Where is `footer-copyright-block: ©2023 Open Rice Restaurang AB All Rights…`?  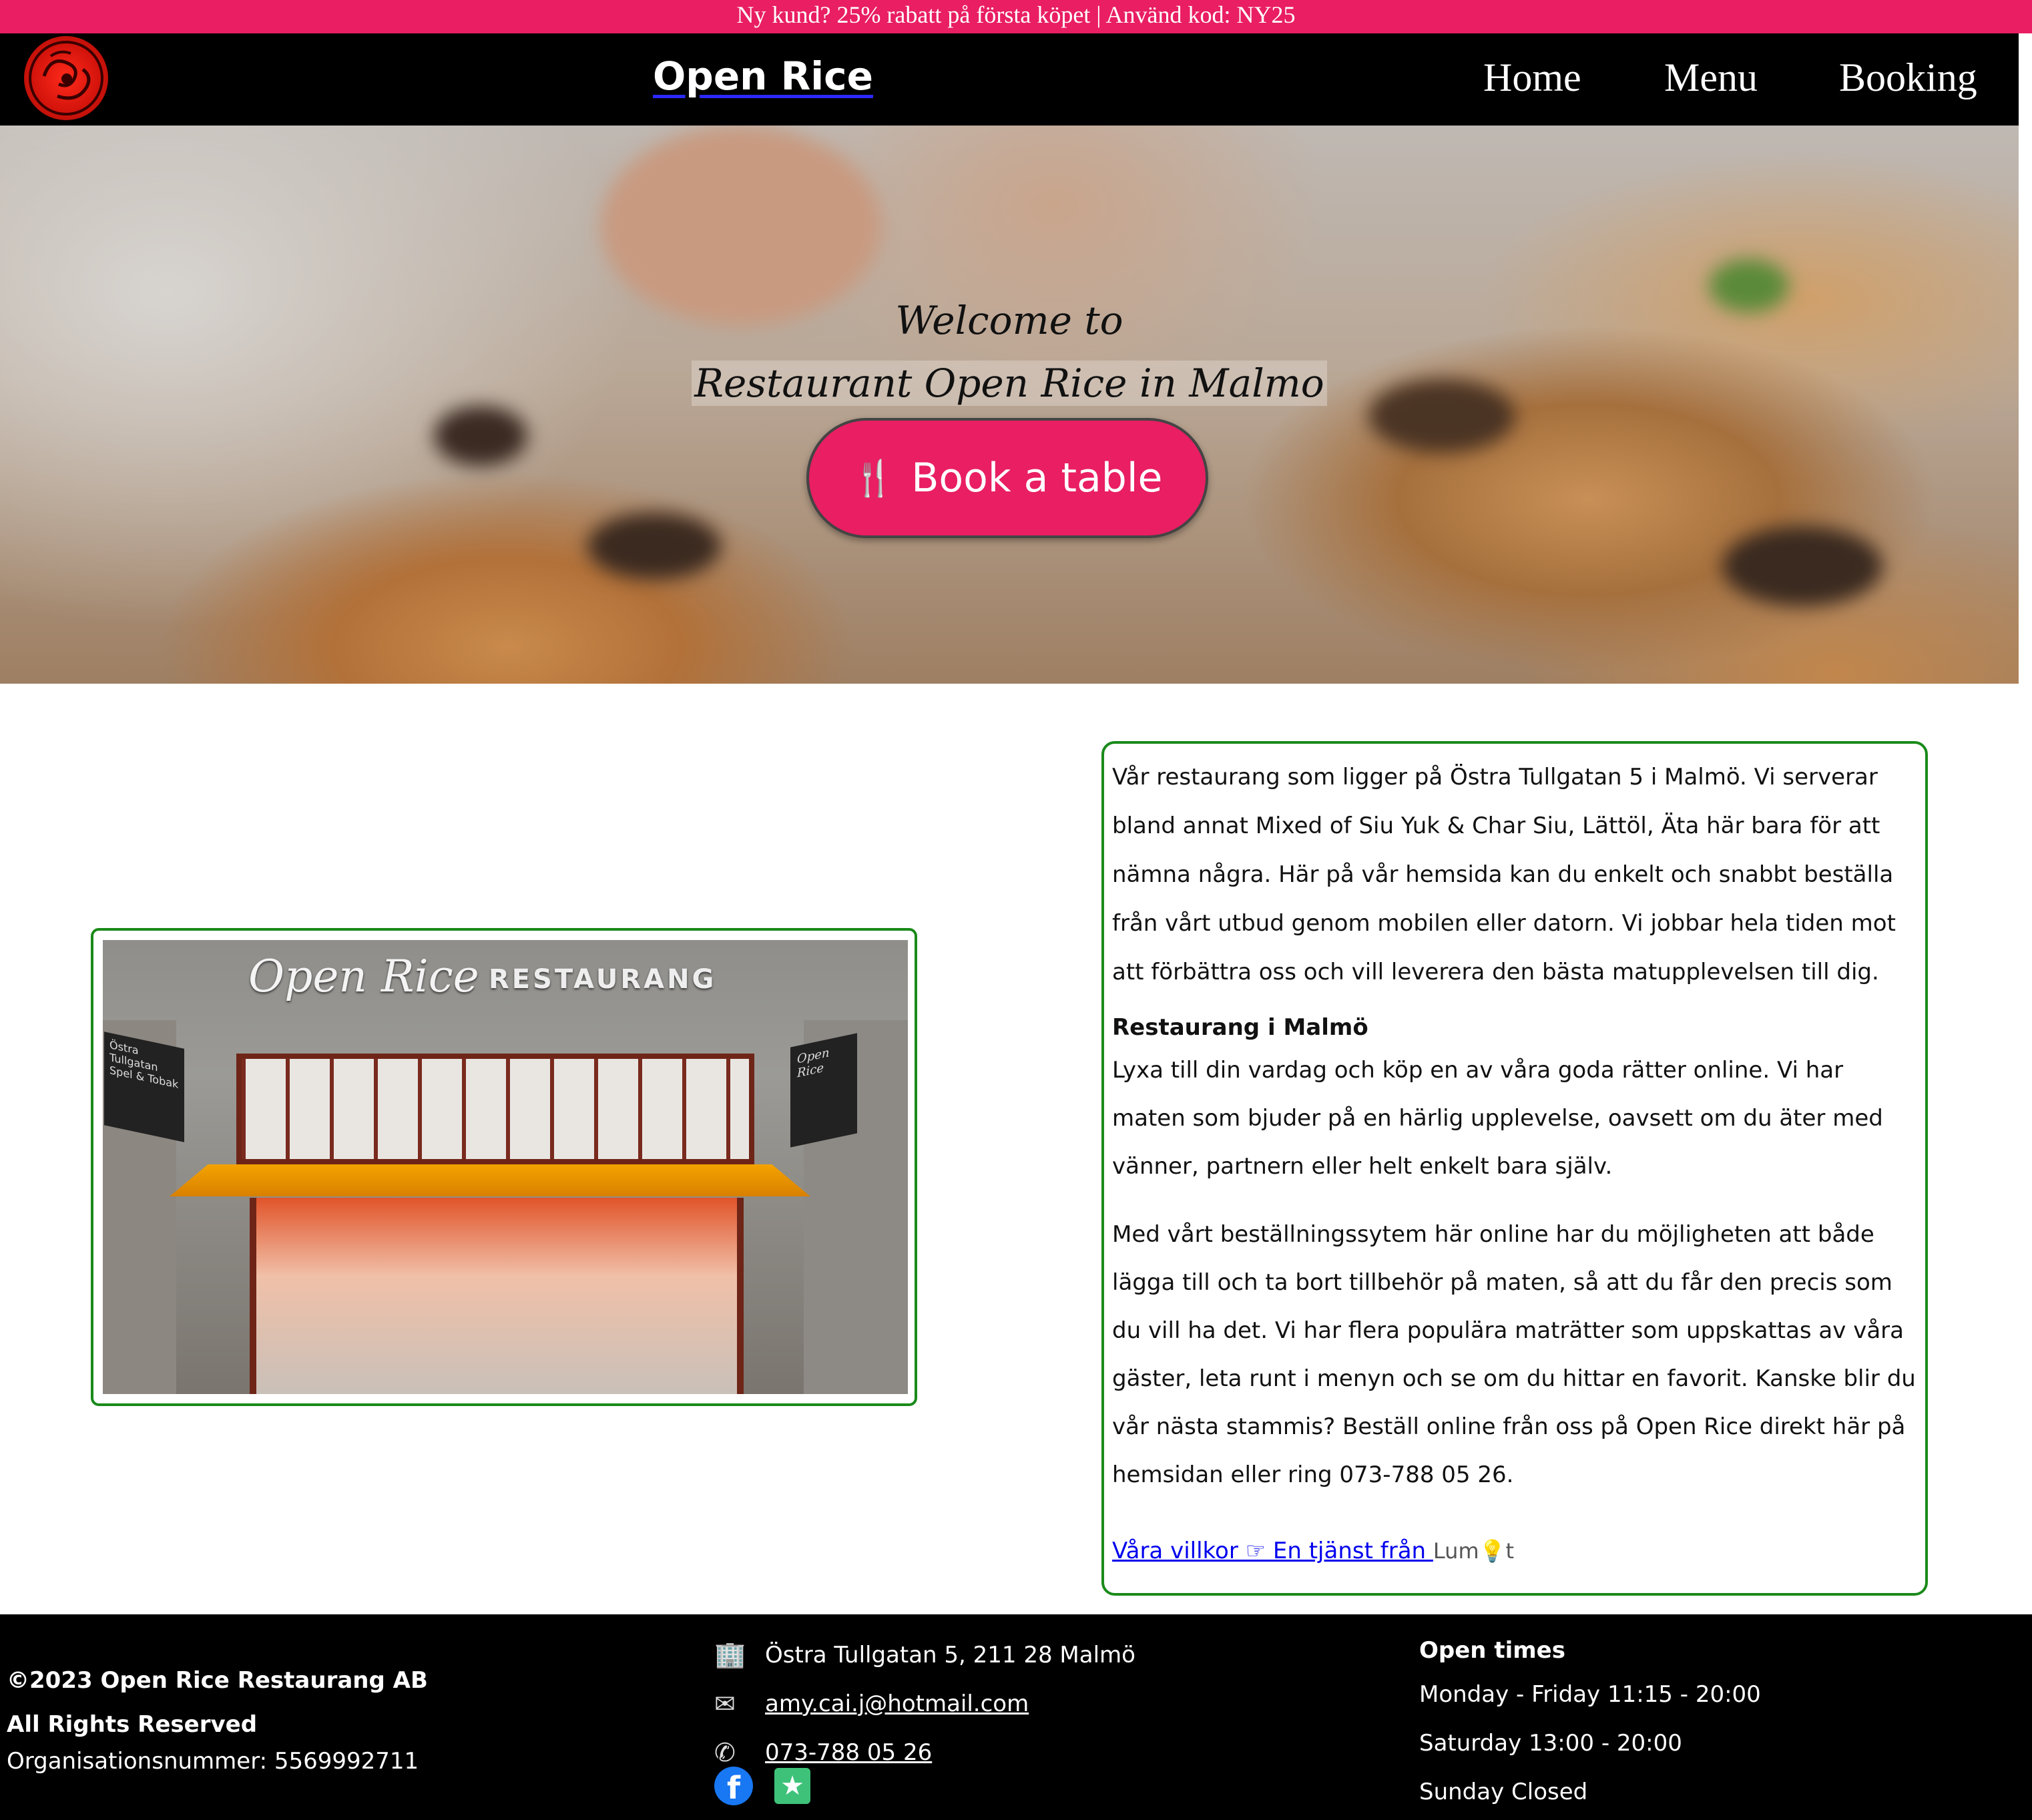
footer-copyright-block: ©2023 Open Rice Restaurang AB All Rights… is located at coordinates (217, 1702).